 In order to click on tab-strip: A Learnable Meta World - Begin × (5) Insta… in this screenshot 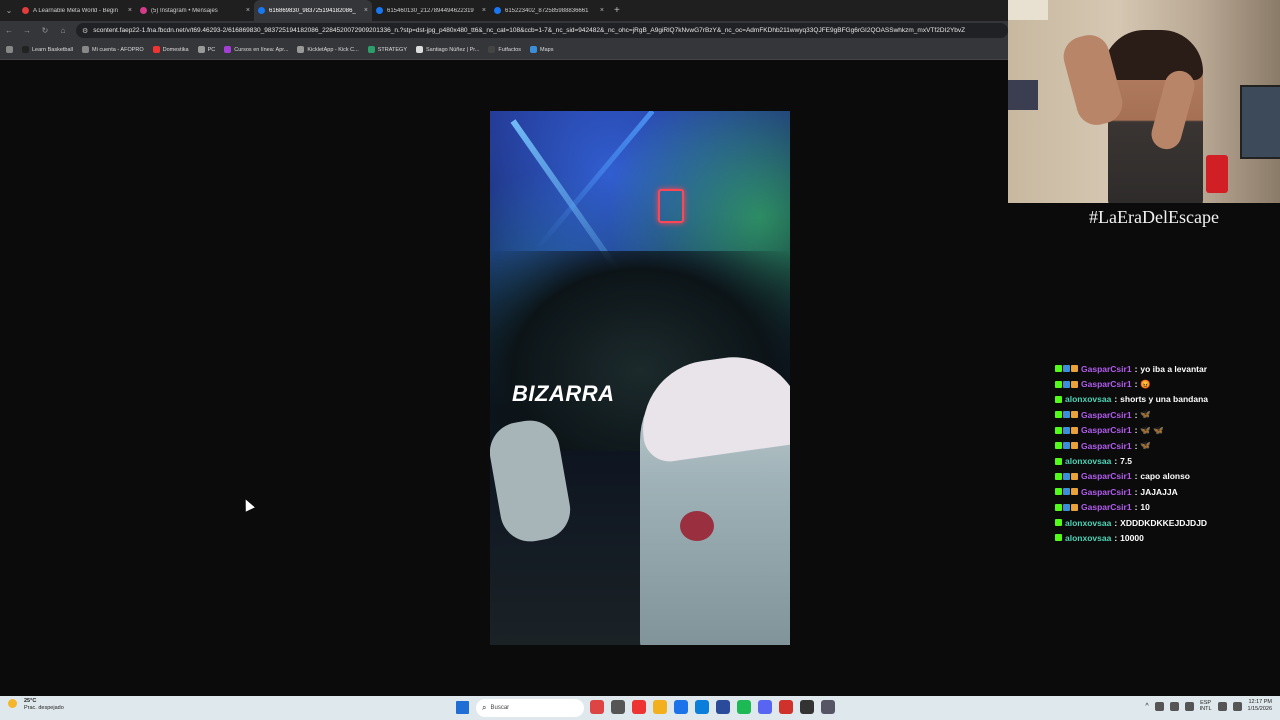, I will do `click(313, 10)`.